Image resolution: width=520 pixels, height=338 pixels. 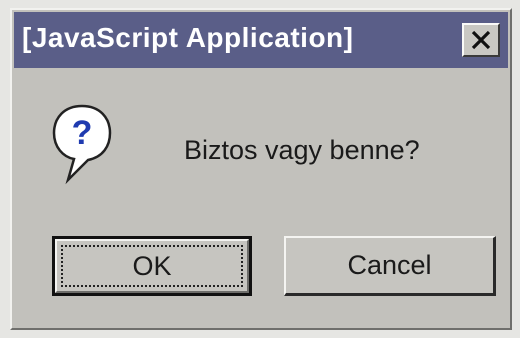 I want to click on dialog-message: Biztos vagy benne?, so click(x=302, y=150).